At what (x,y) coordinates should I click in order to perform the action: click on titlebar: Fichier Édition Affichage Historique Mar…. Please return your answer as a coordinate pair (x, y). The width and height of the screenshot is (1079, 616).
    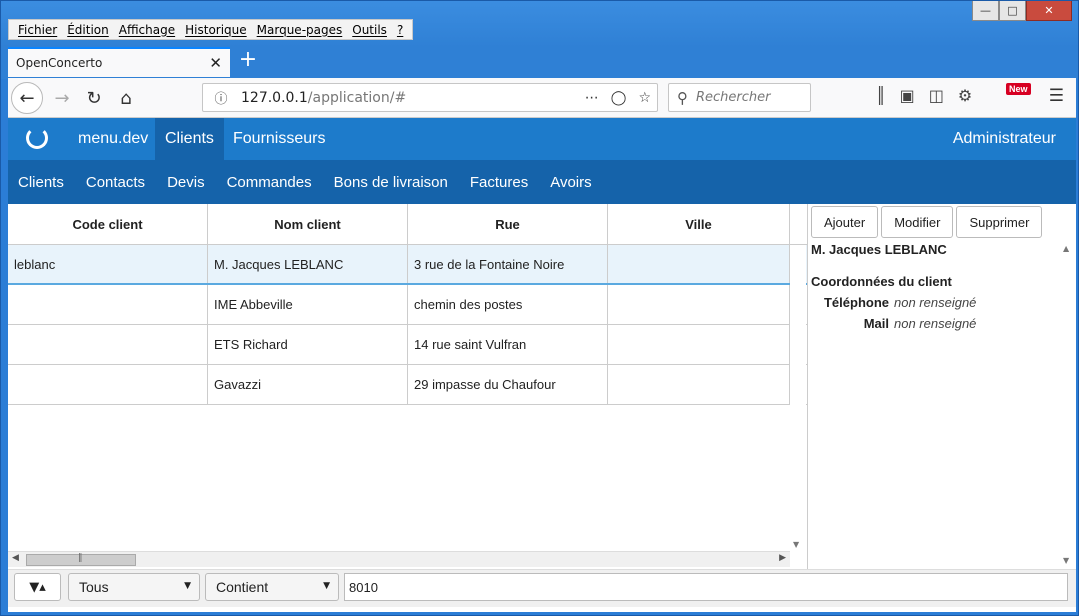
    Looking at the image, I should click on (539, 24).